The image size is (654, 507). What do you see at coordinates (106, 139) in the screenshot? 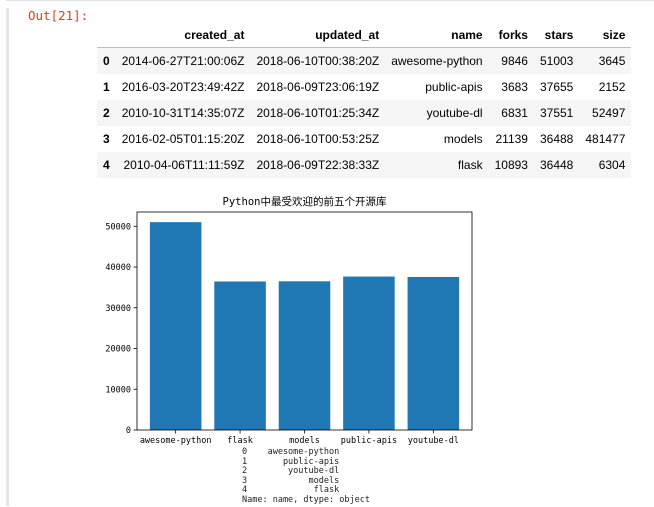
I see `row-index: 3` at bounding box center [106, 139].